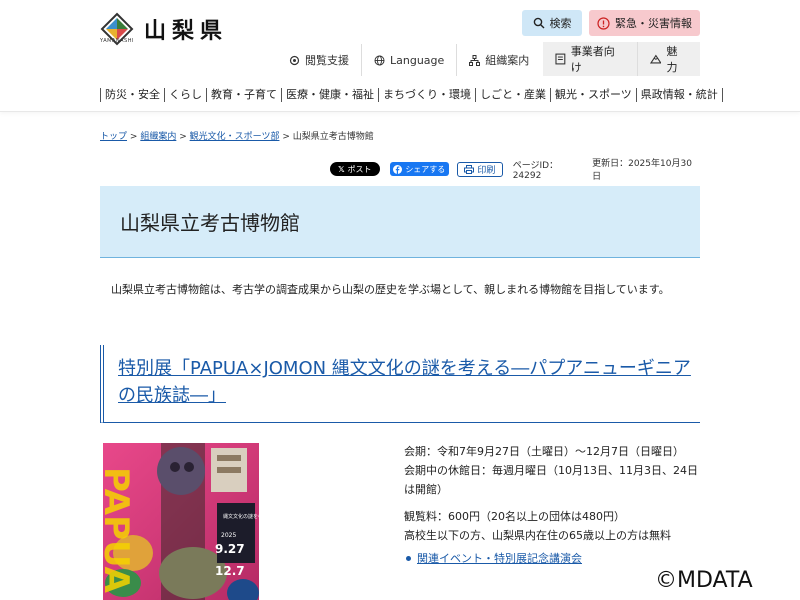 This screenshot has height=600, width=800. What do you see at coordinates (185, 95) in the screenshot?
I see `nav-item-living: くらし` at bounding box center [185, 95].